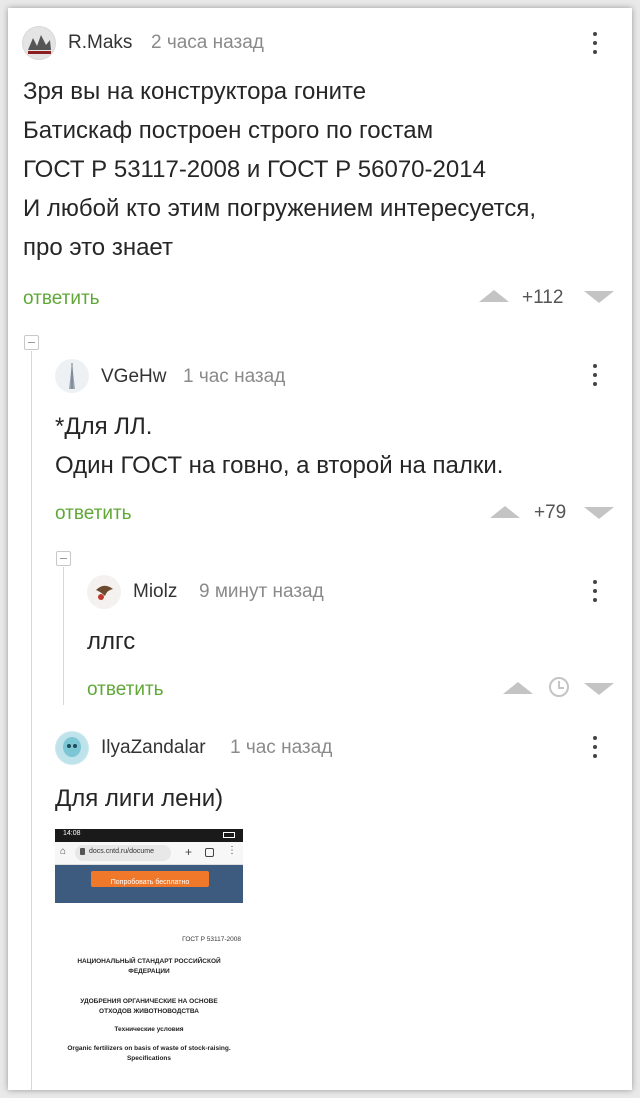 The height and width of the screenshot is (1098, 640). Describe the element at coordinates (133, 377) in the screenshot. I see `comment-author: VGeHw` at that location.